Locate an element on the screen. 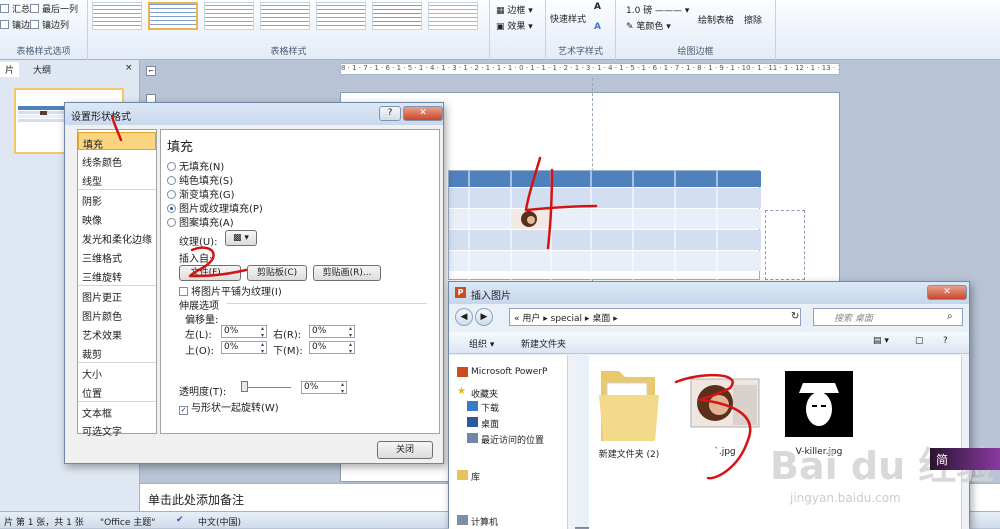 The height and width of the screenshot is (529, 1000). tree-item-recent: 最近访问的位置 is located at coordinates (505, 439).